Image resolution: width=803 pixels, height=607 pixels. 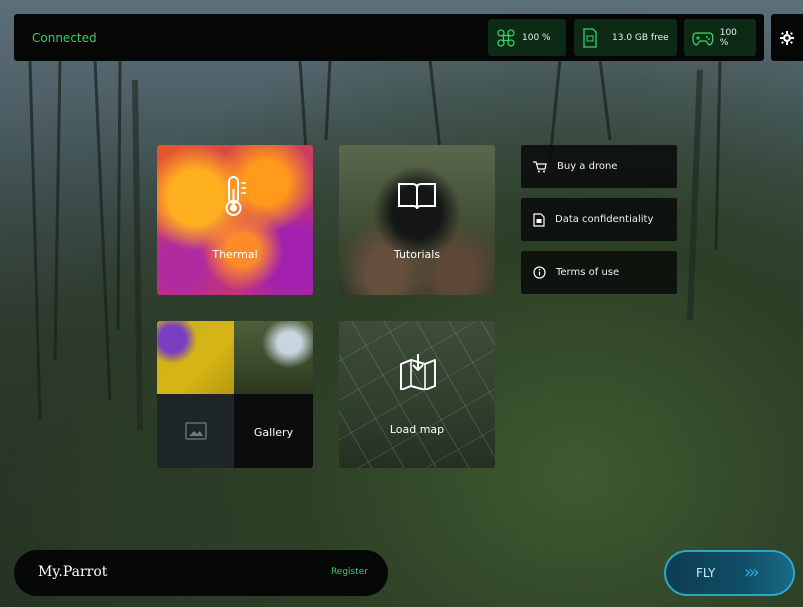 What do you see at coordinates (235, 196) in the screenshot?
I see `thermometer-icon` at bounding box center [235, 196].